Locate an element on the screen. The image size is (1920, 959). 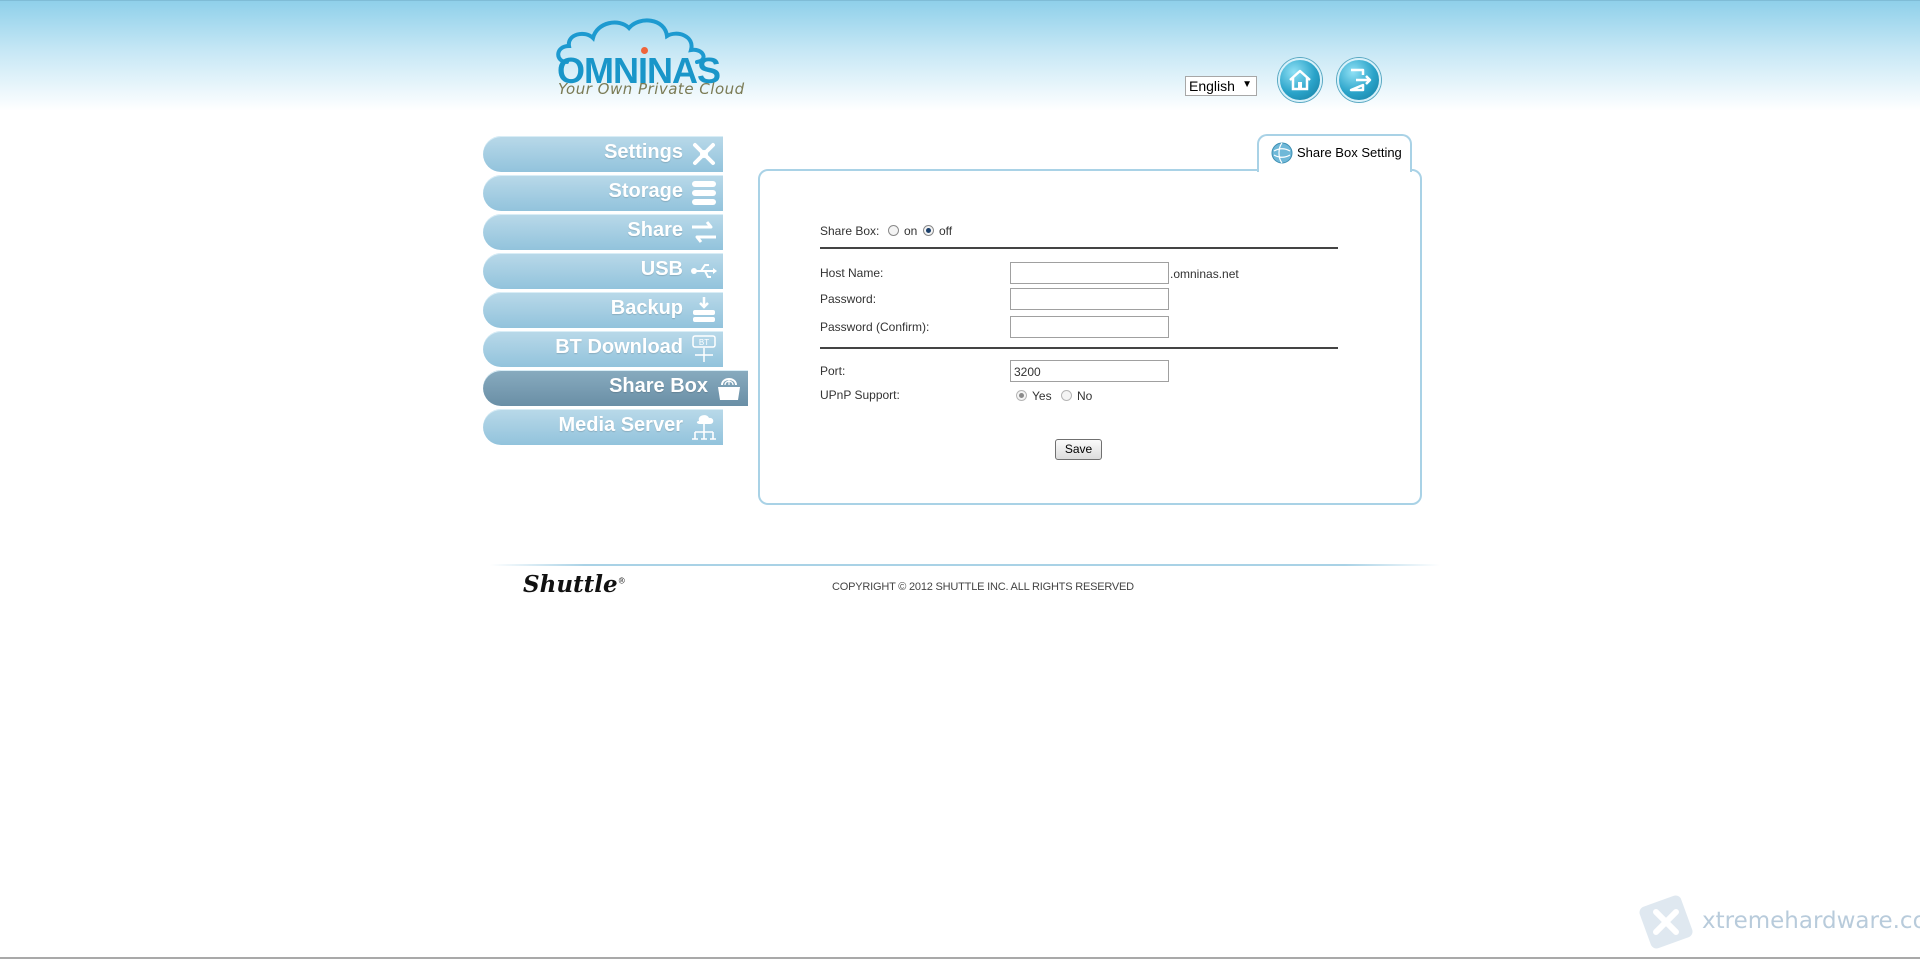
chevron-down-icon: ▼ is located at coordinates (1247, 84).